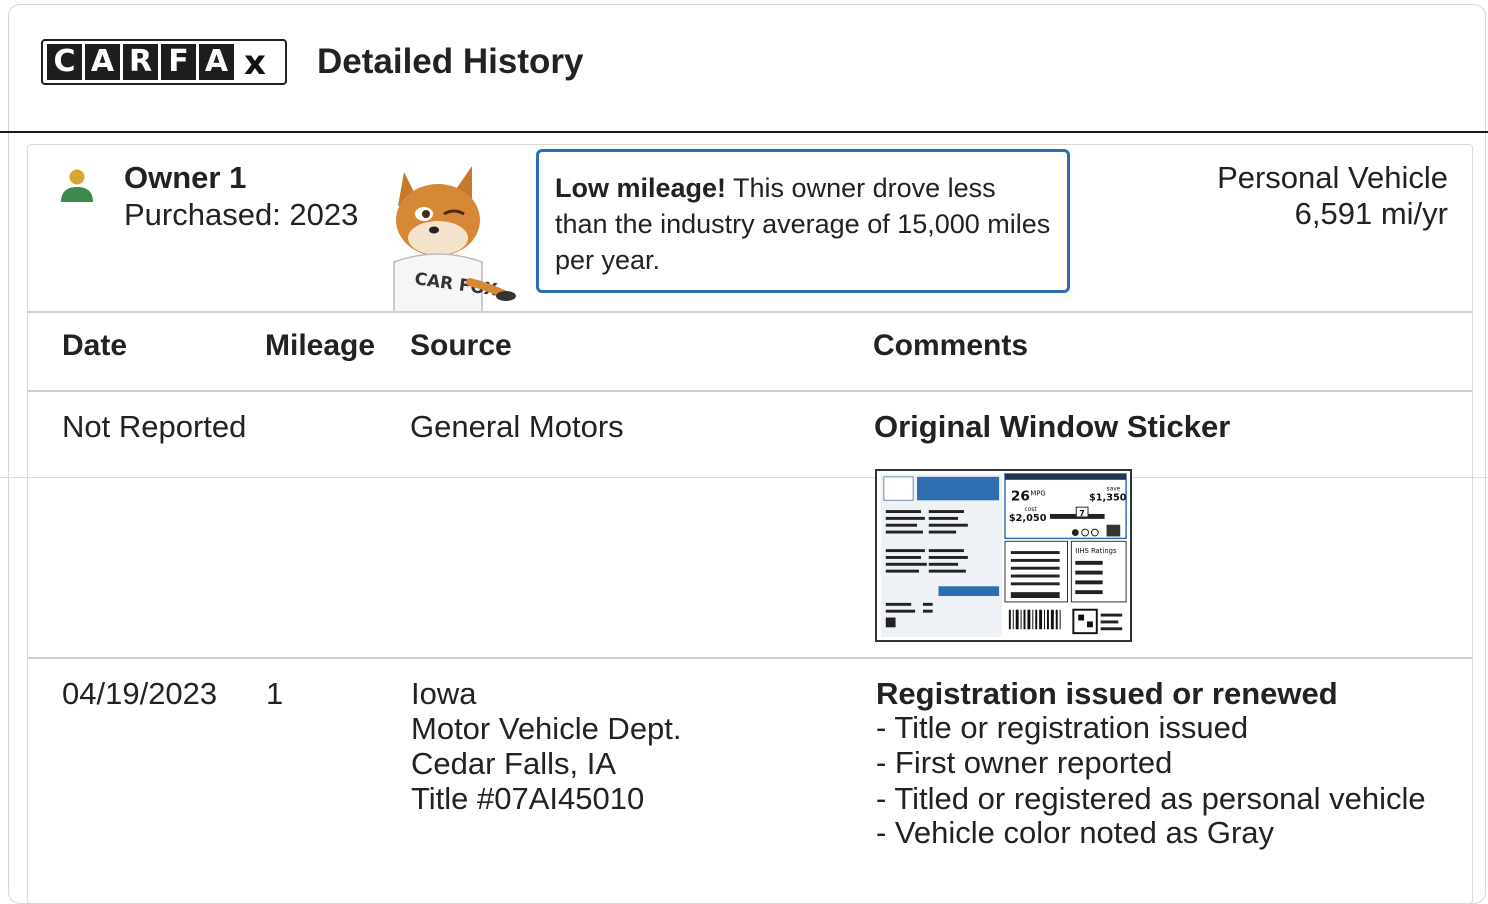 Image resolution: width=1488 pixels, height=904 pixels. What do you see at coordinates (1075, 832) in the screenshot?
I see `comment-item: - Vehicle color noted as Gray` at bounding box center [1075, 832].